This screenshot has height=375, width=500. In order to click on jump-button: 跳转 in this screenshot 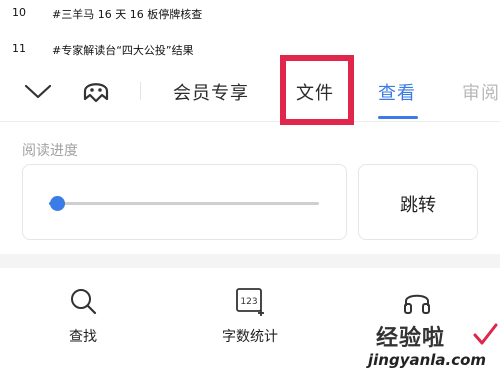, I will do `click(418, 202)`.